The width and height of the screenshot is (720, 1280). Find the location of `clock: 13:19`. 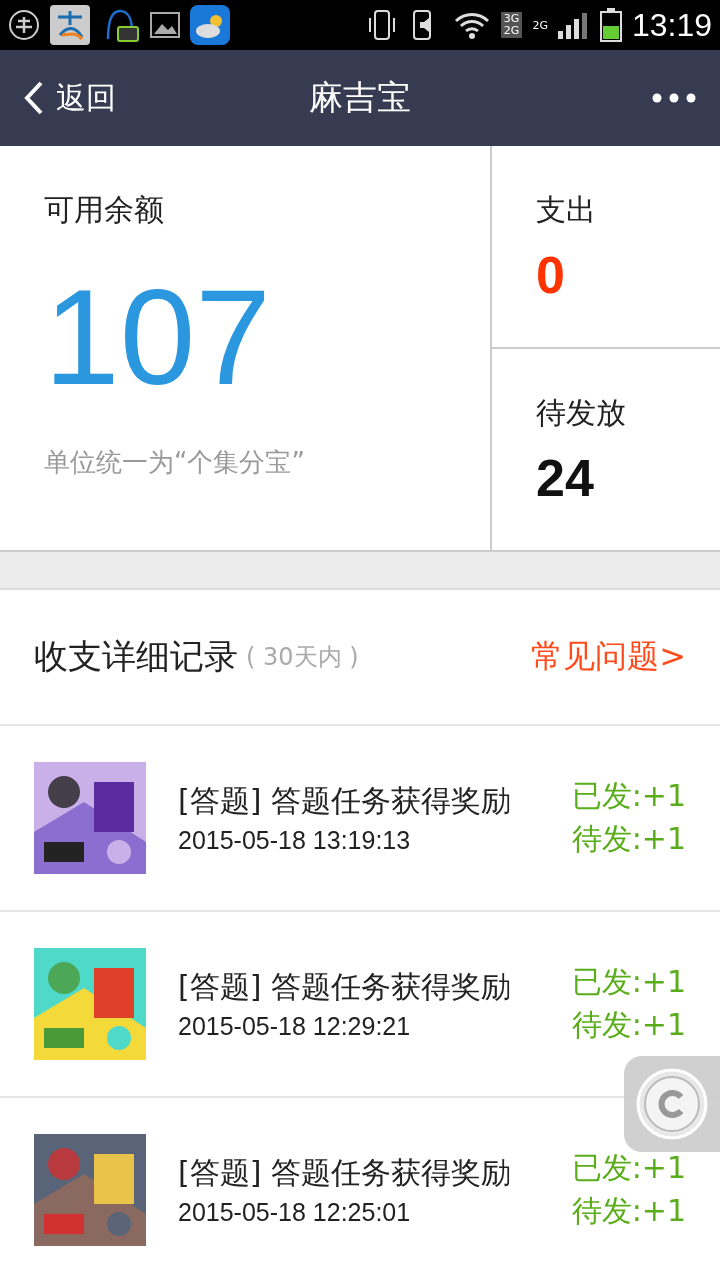

clock: 13:19 is located at coordinates (671, 25).